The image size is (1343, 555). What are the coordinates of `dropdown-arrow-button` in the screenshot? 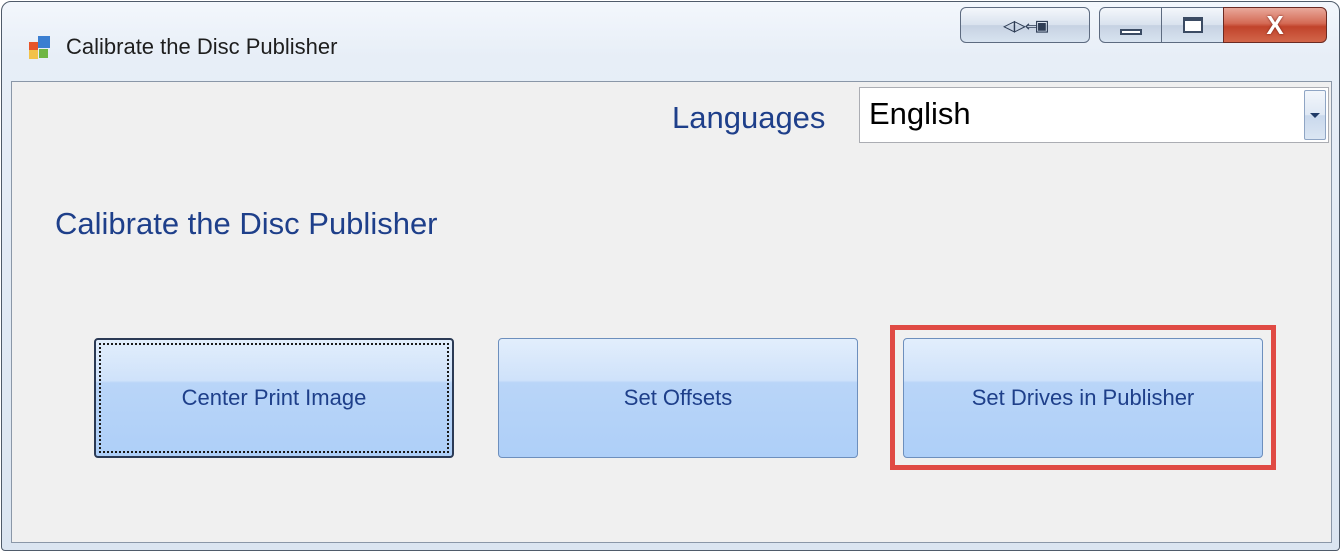 It's located at (1315, 115).